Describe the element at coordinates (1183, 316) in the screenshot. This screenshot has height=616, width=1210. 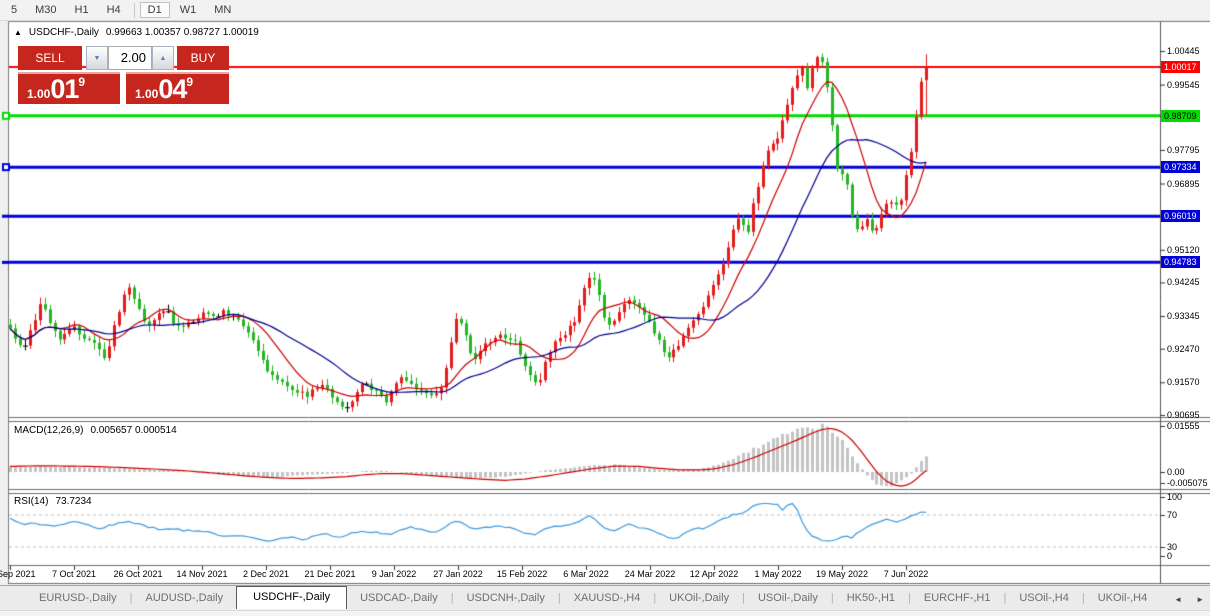
I see `price-axis-label: 0.93345` at that location.